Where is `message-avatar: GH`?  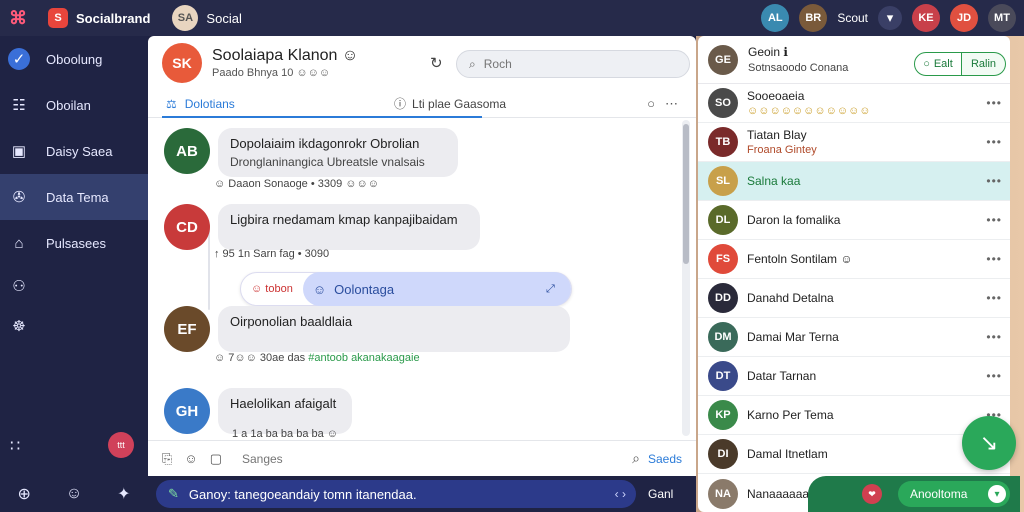
message-avatar: GH is located at coordinates (187, 411).